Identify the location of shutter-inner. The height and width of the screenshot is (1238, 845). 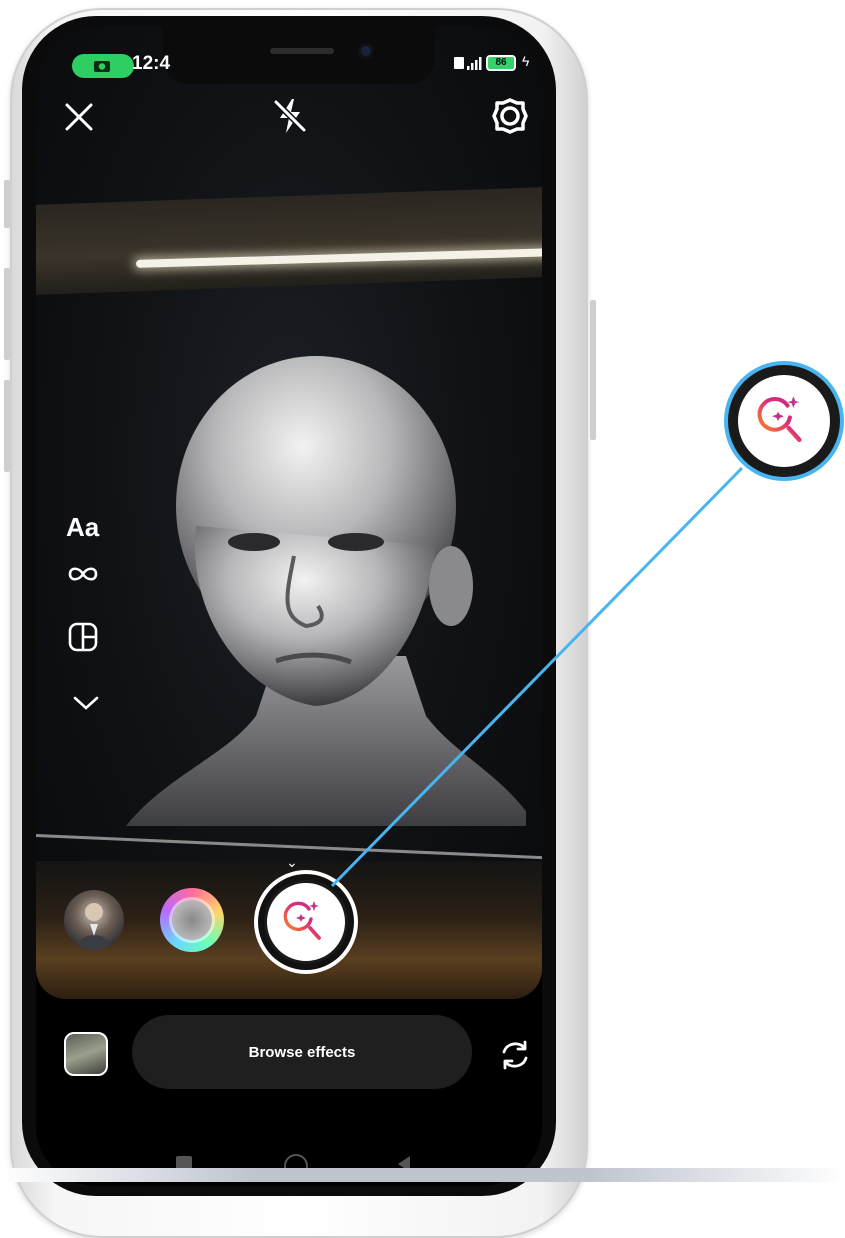
(306, 922).